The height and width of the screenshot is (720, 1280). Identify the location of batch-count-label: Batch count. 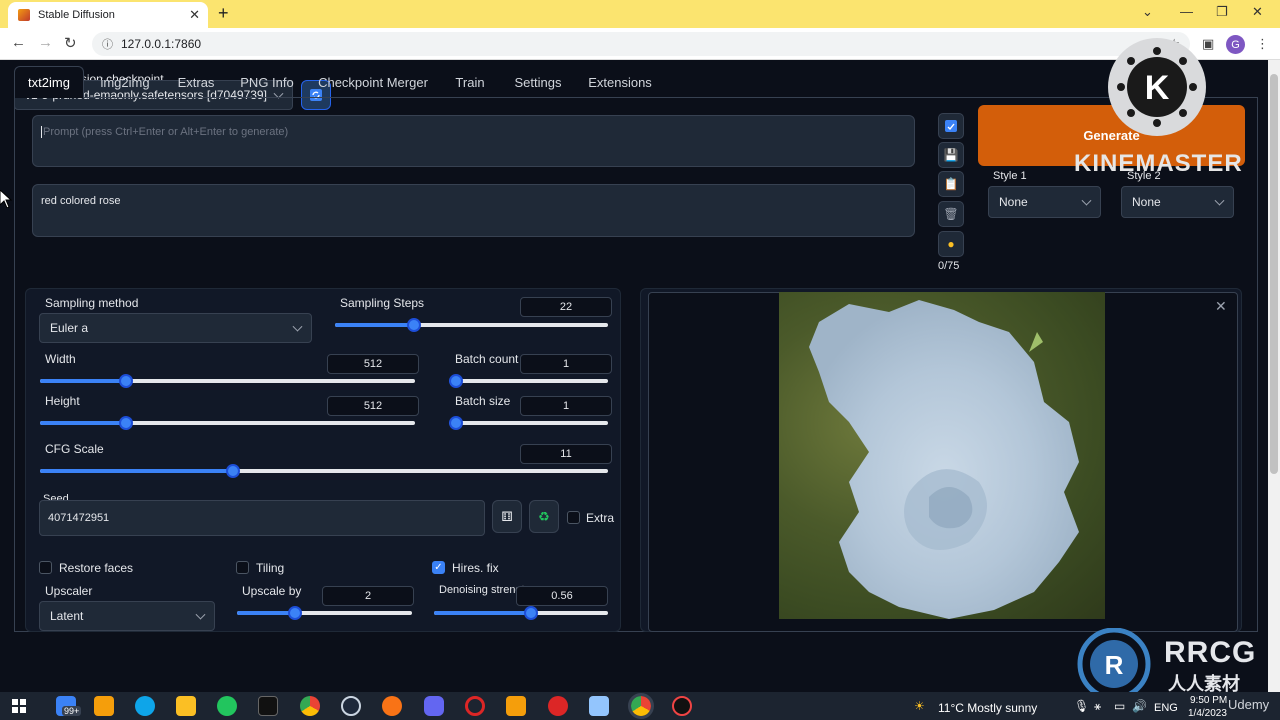
(487, 359).